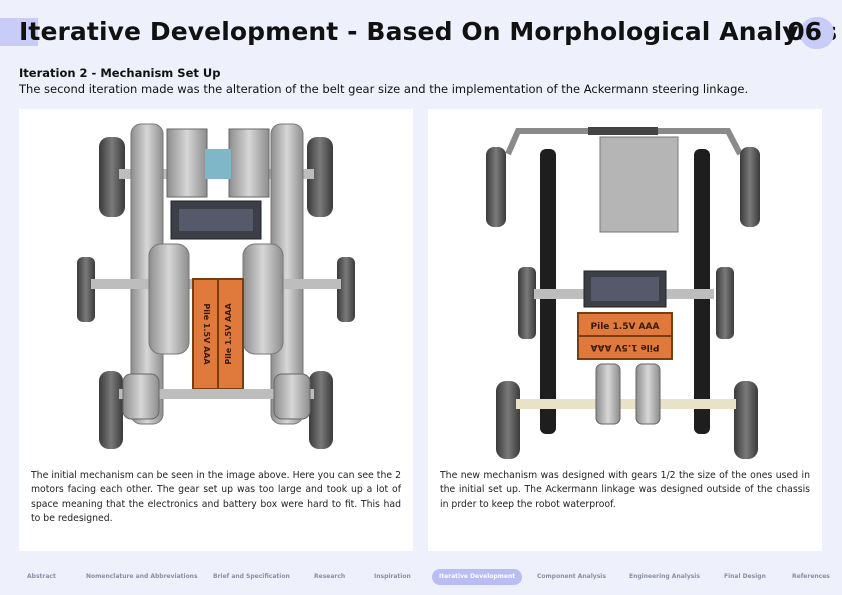  I want to click on section-heading: Iteration 2 - Mechanism Set Up, so click(120, 73).